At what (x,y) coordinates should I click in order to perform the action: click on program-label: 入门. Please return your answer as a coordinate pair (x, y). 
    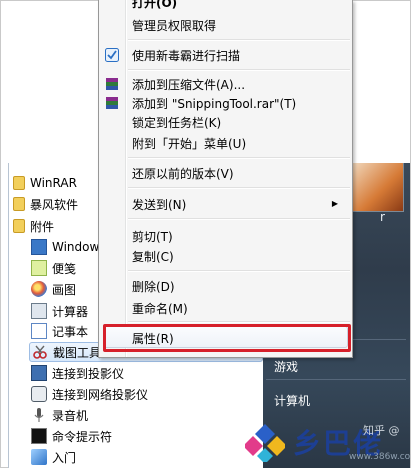
    Looking at the image, I should click on (64, 457).